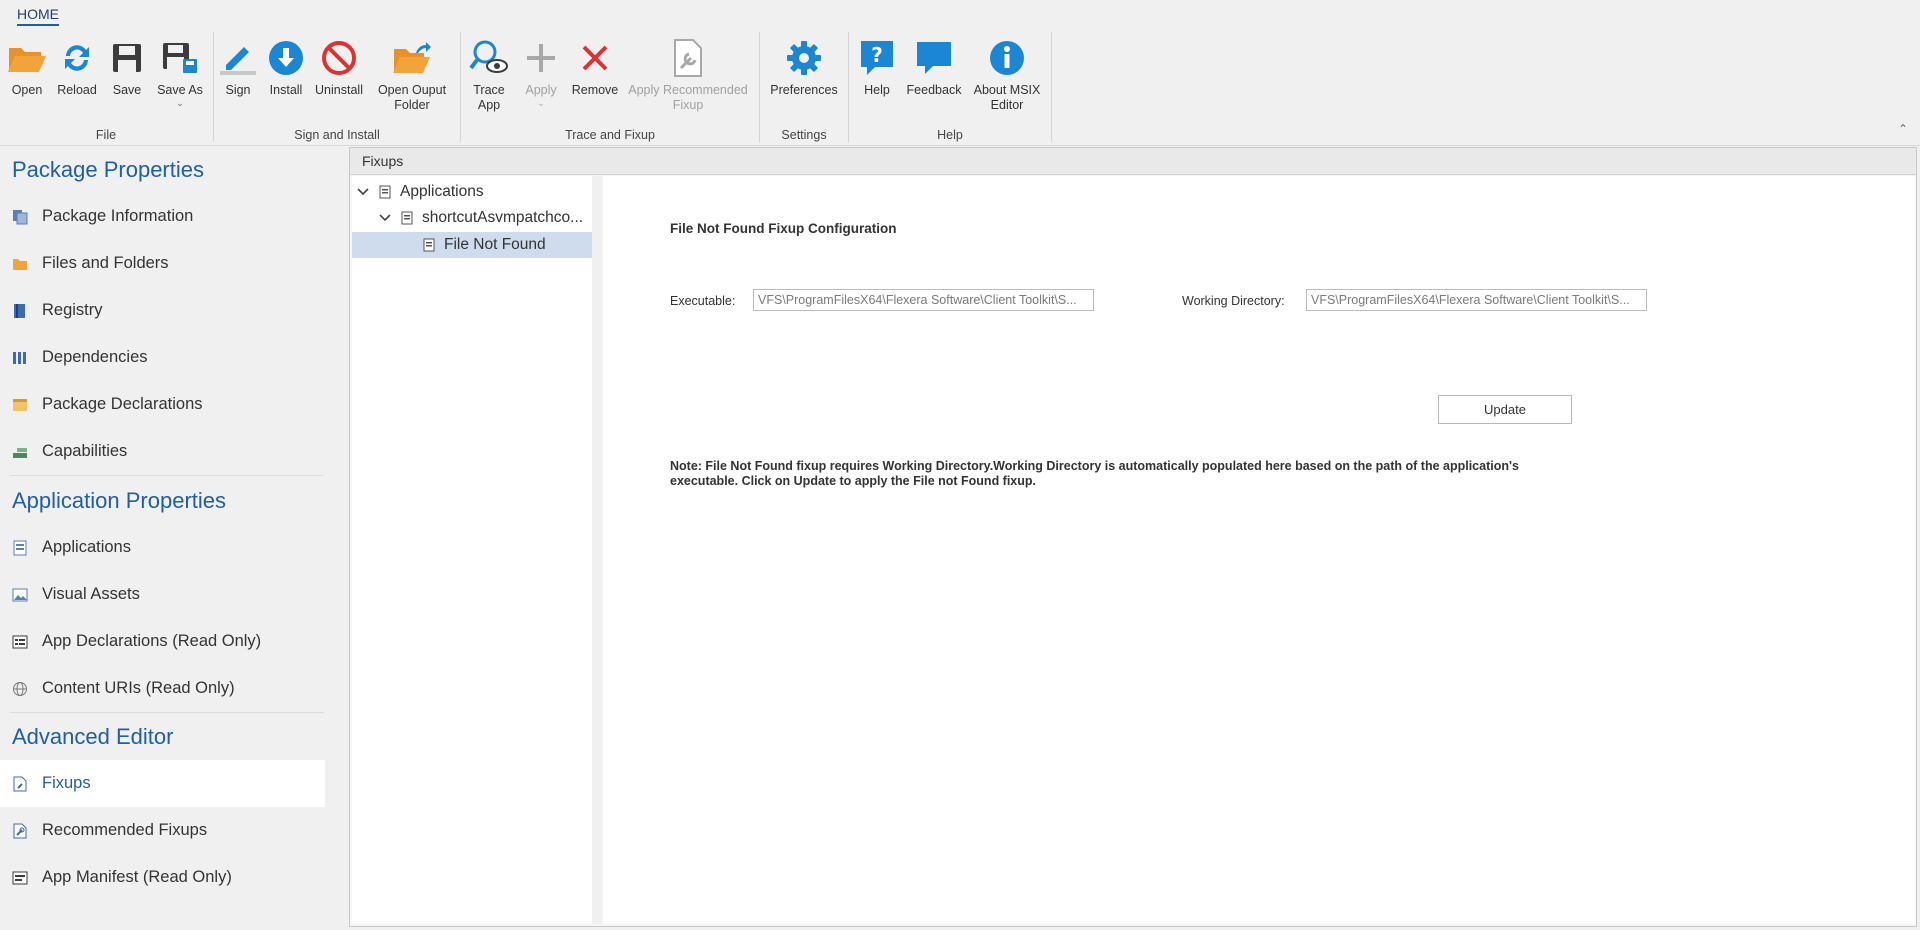 This screenshot has height=930, width=1920. What do you see at coordinates (162, 830) in the screenshot?
I see `nav-recommended-fixups: Recommended Fixups` at bounding box center [162, 830].